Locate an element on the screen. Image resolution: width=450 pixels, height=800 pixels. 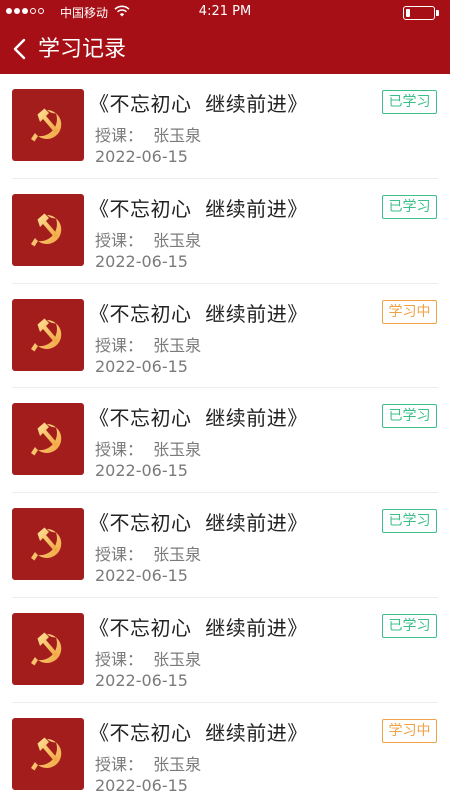
battery-icon is located at coordinates (421, 13).